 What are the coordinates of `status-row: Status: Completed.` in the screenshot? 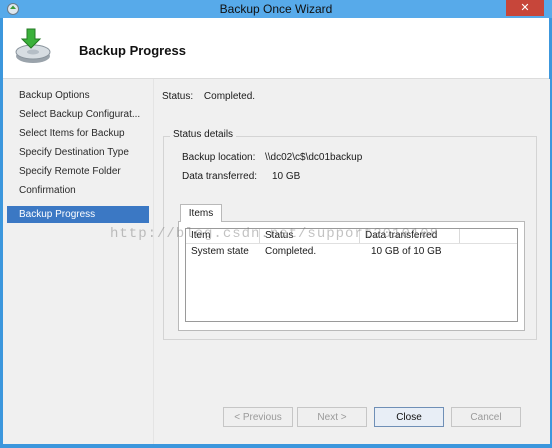 It's located at (208, 96).